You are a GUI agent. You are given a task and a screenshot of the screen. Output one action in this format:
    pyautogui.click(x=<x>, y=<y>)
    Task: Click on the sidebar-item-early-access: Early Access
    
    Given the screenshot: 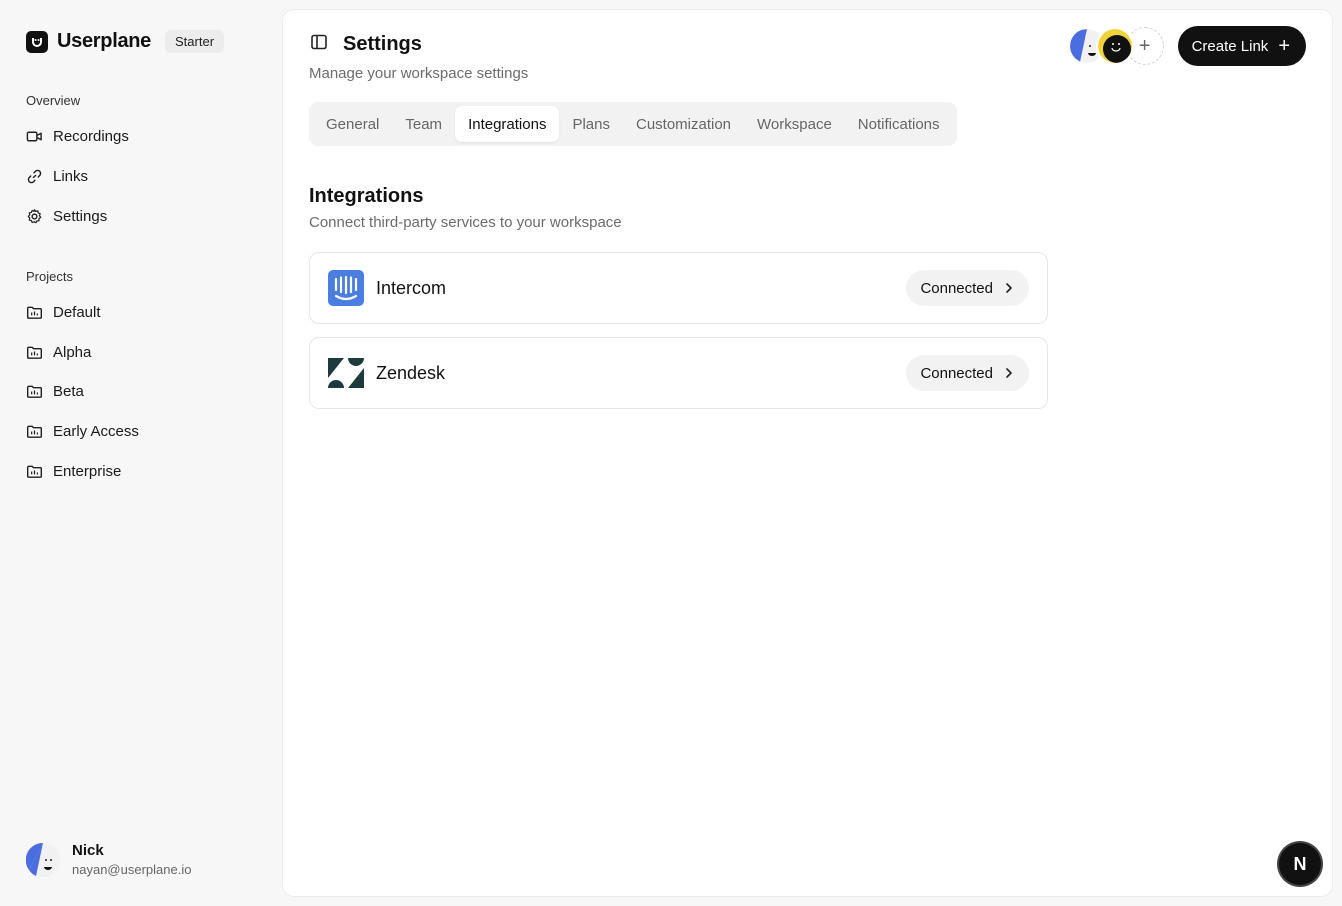 What is the action you would take?
    pyautogui.click(x=82, y=431)
    